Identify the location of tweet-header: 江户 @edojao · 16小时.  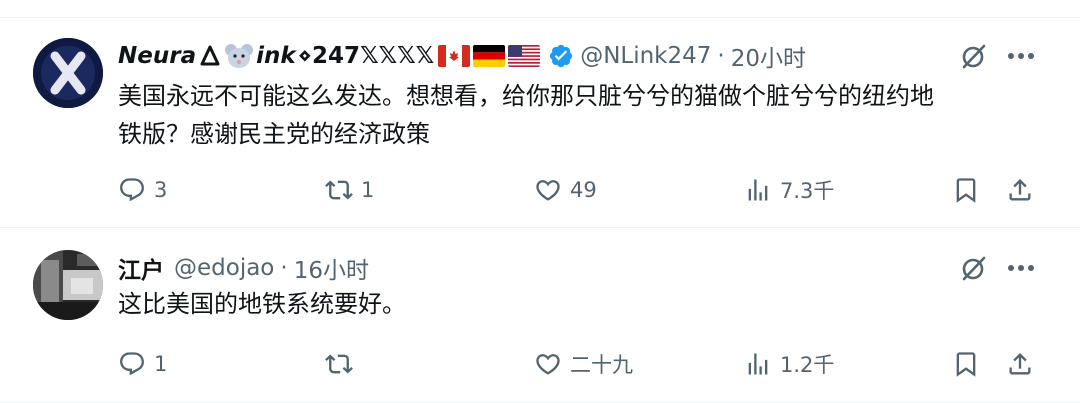
(243, 268).